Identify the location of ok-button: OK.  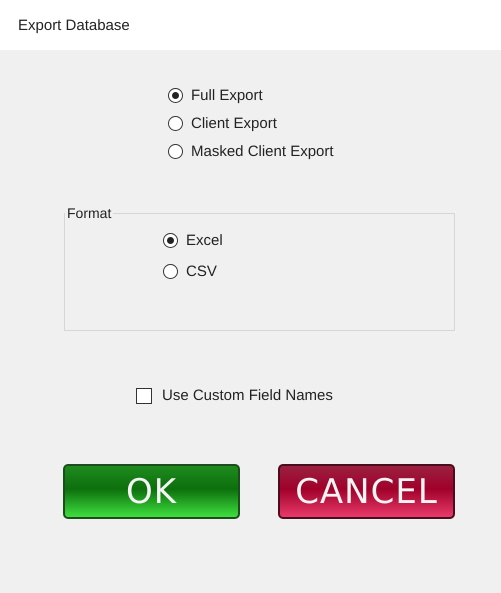
(151, 491).